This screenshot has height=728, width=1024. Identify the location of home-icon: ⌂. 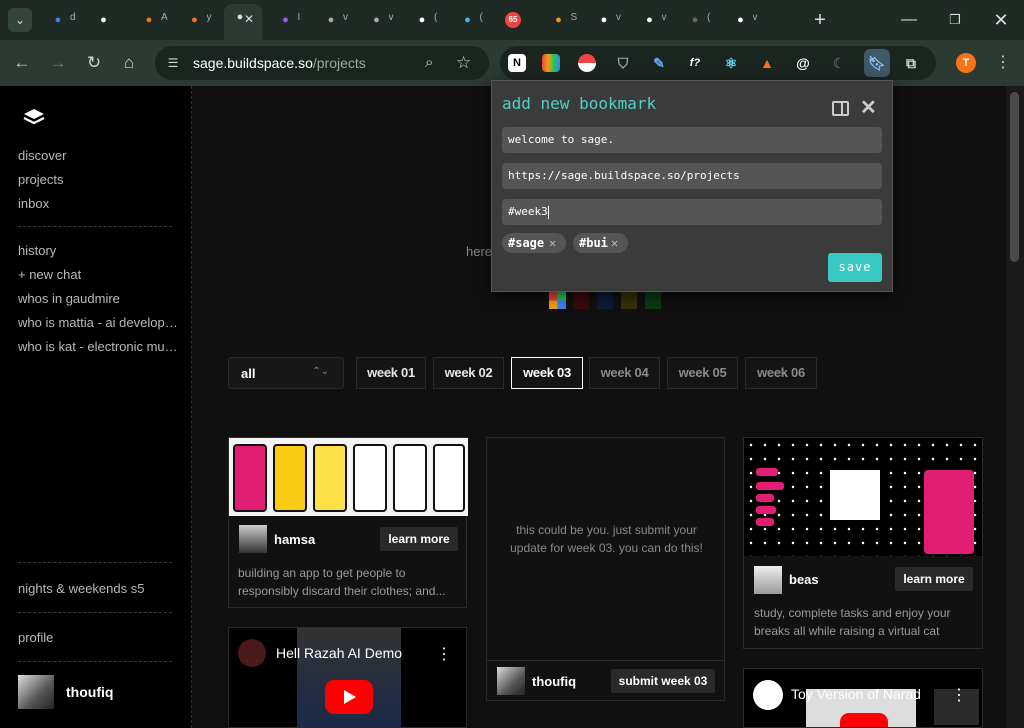
(129, 63).